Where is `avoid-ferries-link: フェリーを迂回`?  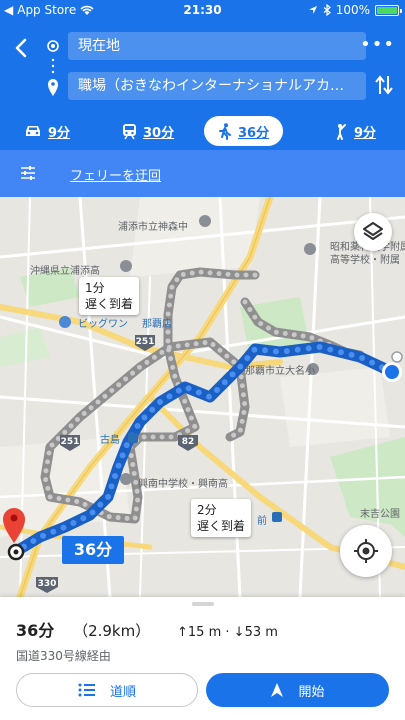 avoid-ferries-link: フェリーを迂回 is located at coordinates (115, 174).